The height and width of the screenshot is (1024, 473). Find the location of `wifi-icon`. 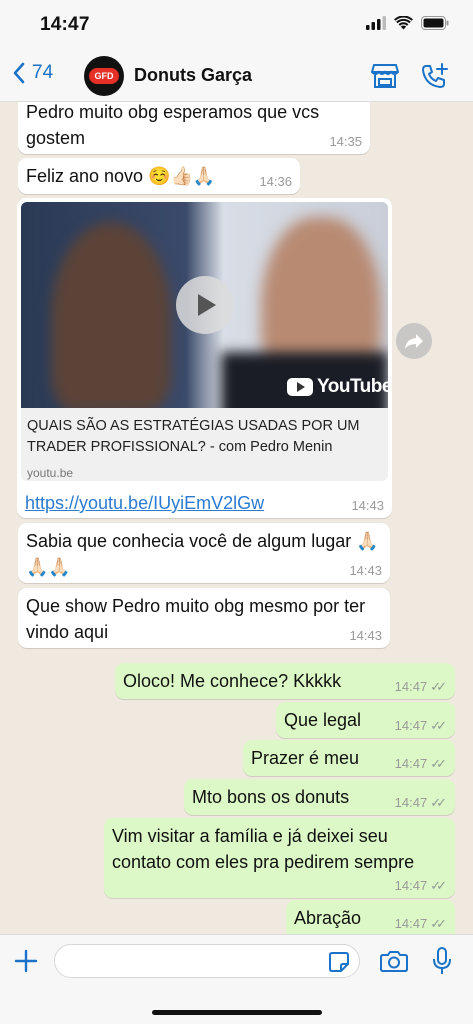

wifi-icon is located at coordinates (403, 23).